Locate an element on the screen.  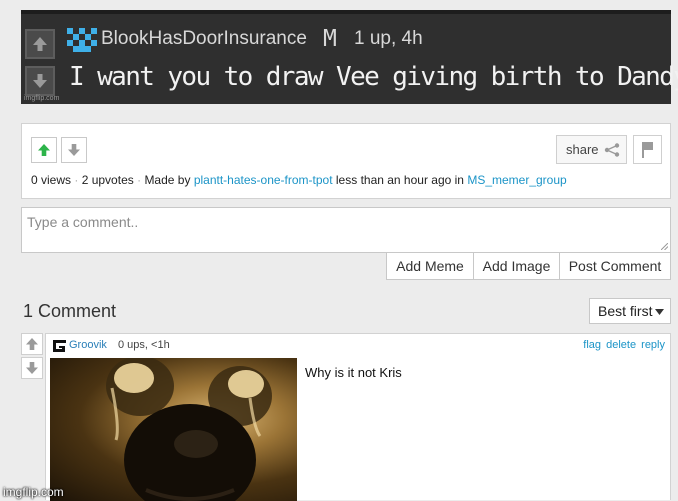
flag-post-button is located at coordinates (647, 149).